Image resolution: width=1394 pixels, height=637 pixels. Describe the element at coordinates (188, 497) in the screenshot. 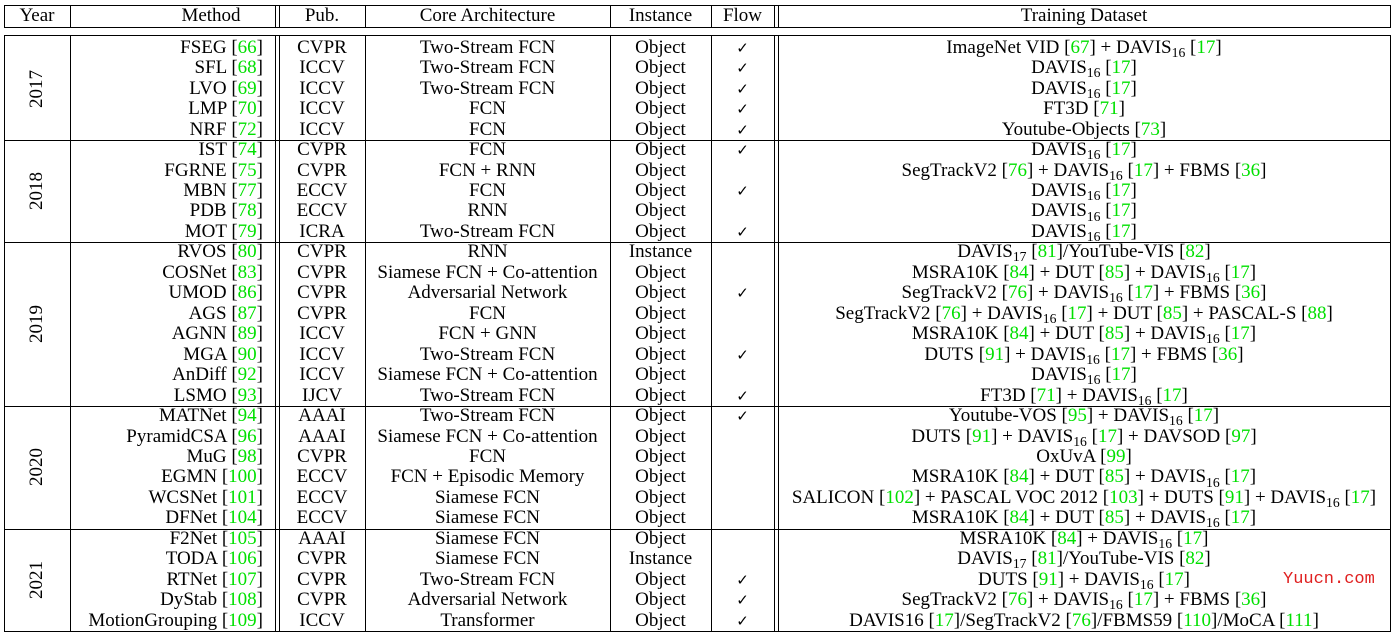

I see `text-segment: WCSNet [` at that location.